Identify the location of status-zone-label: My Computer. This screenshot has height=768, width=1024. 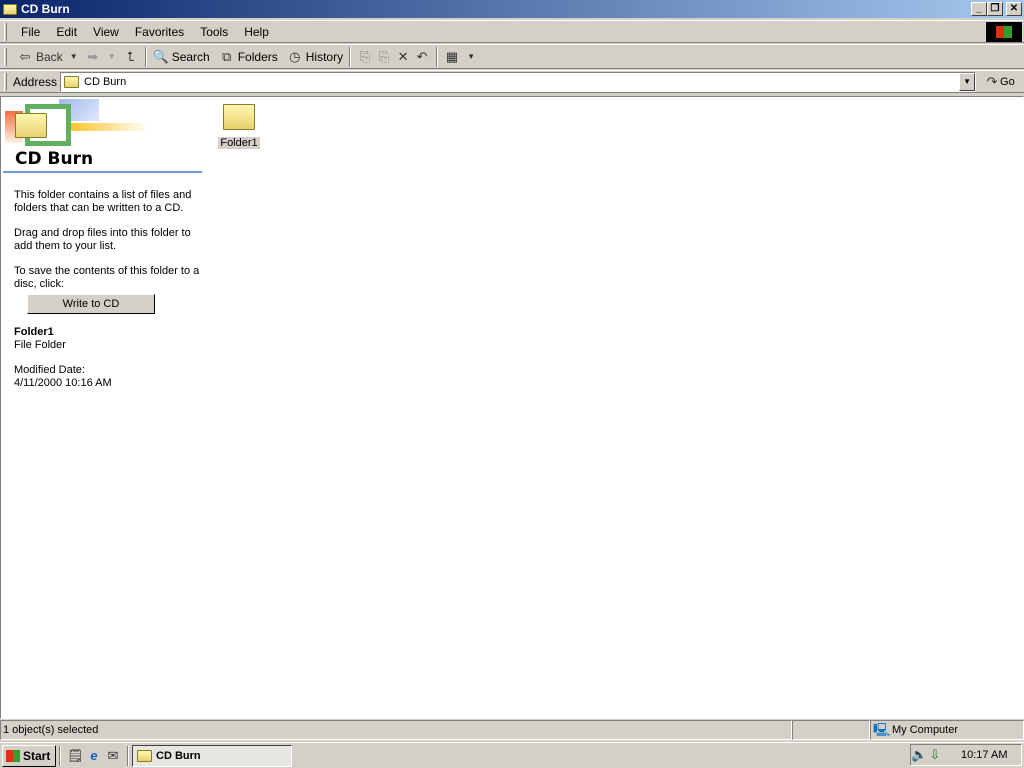
(925, 730).